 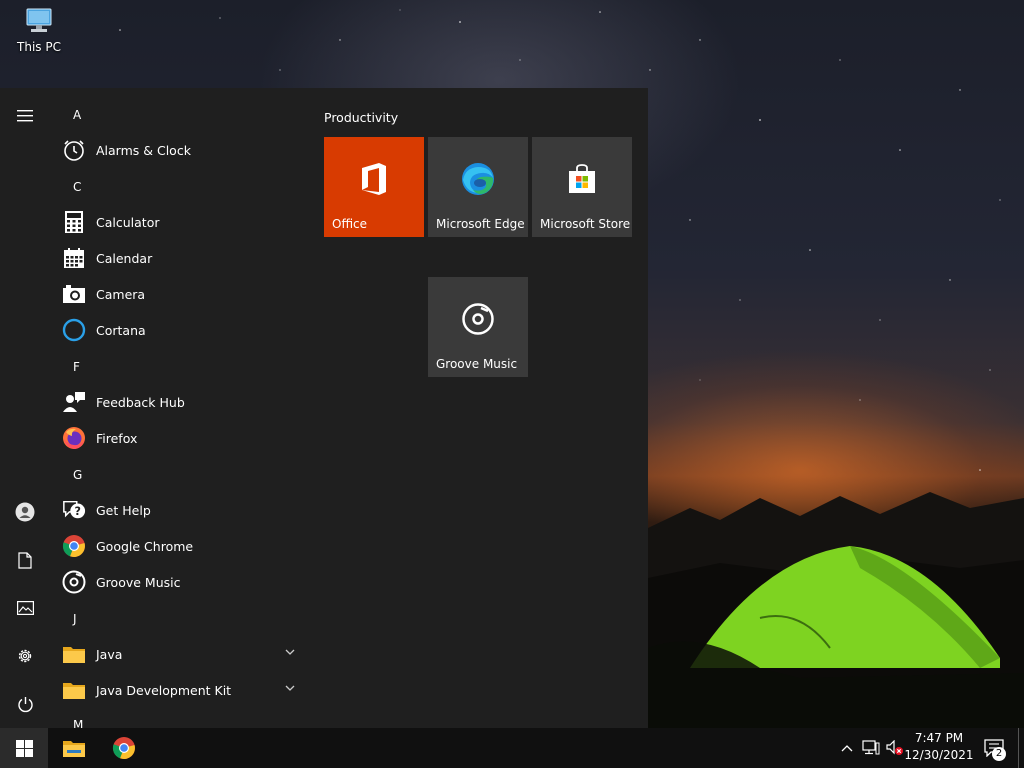 I want to click on group-header-f: F, so click(x=76, y=367).